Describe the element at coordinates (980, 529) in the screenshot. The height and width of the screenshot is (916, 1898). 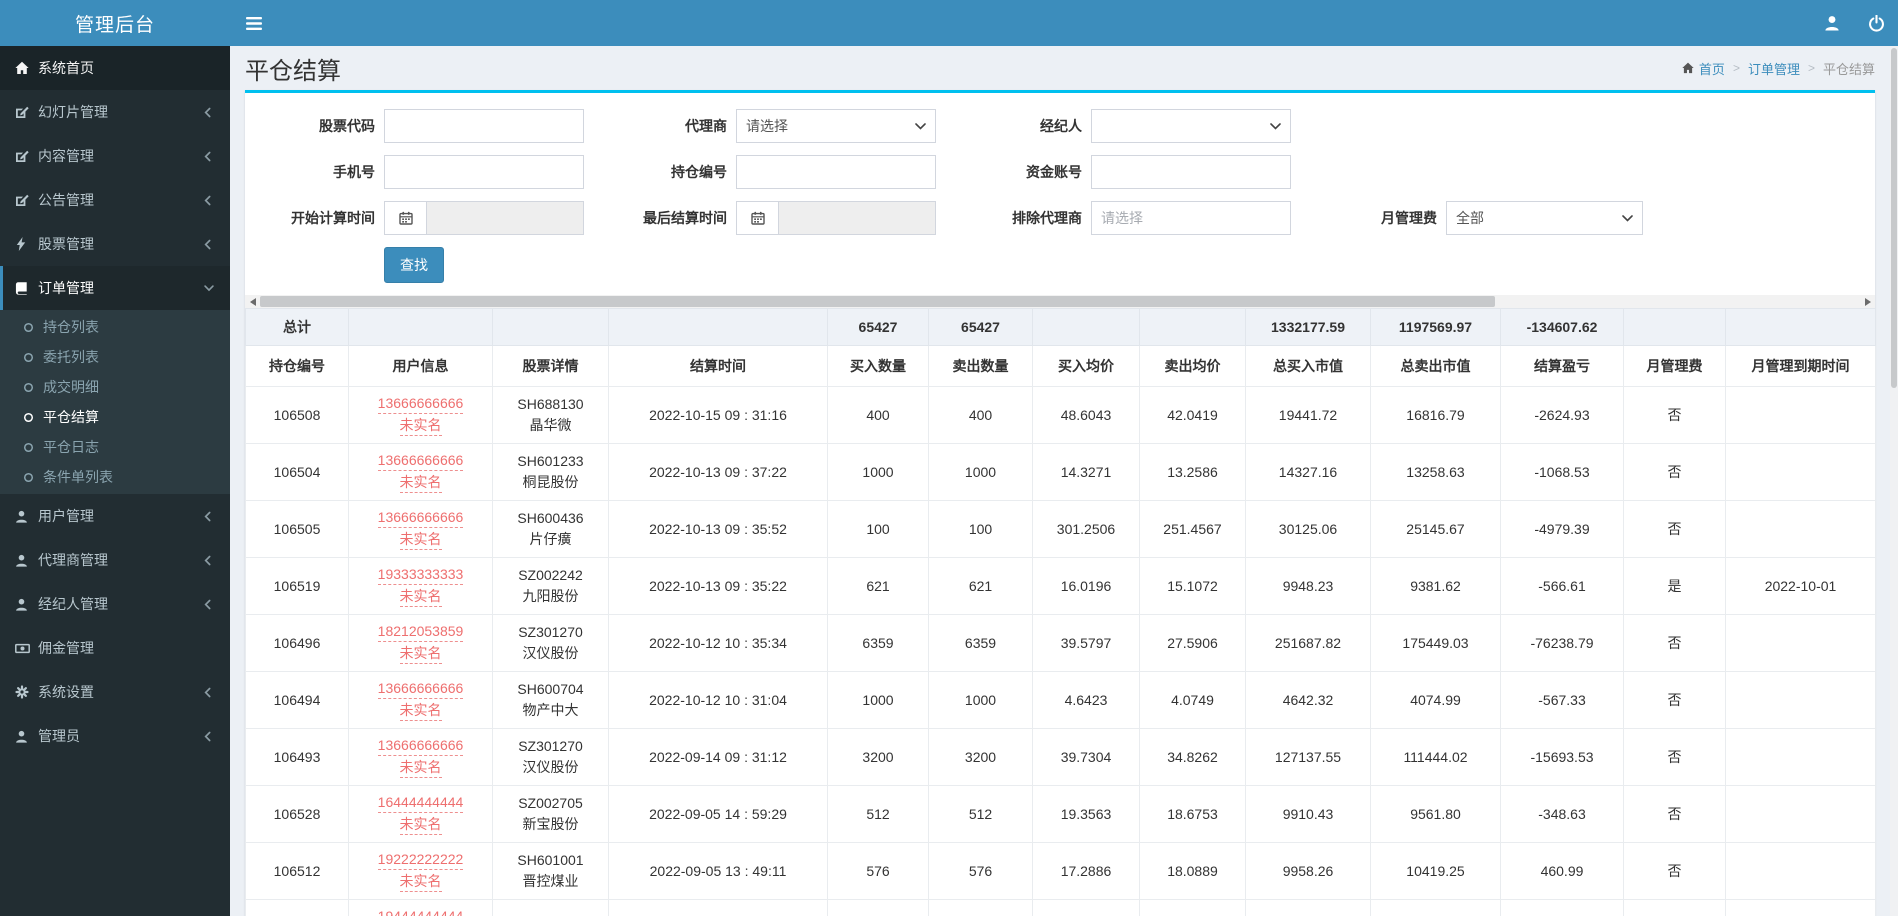
I see `cell-sell_qty: 100` at that location.